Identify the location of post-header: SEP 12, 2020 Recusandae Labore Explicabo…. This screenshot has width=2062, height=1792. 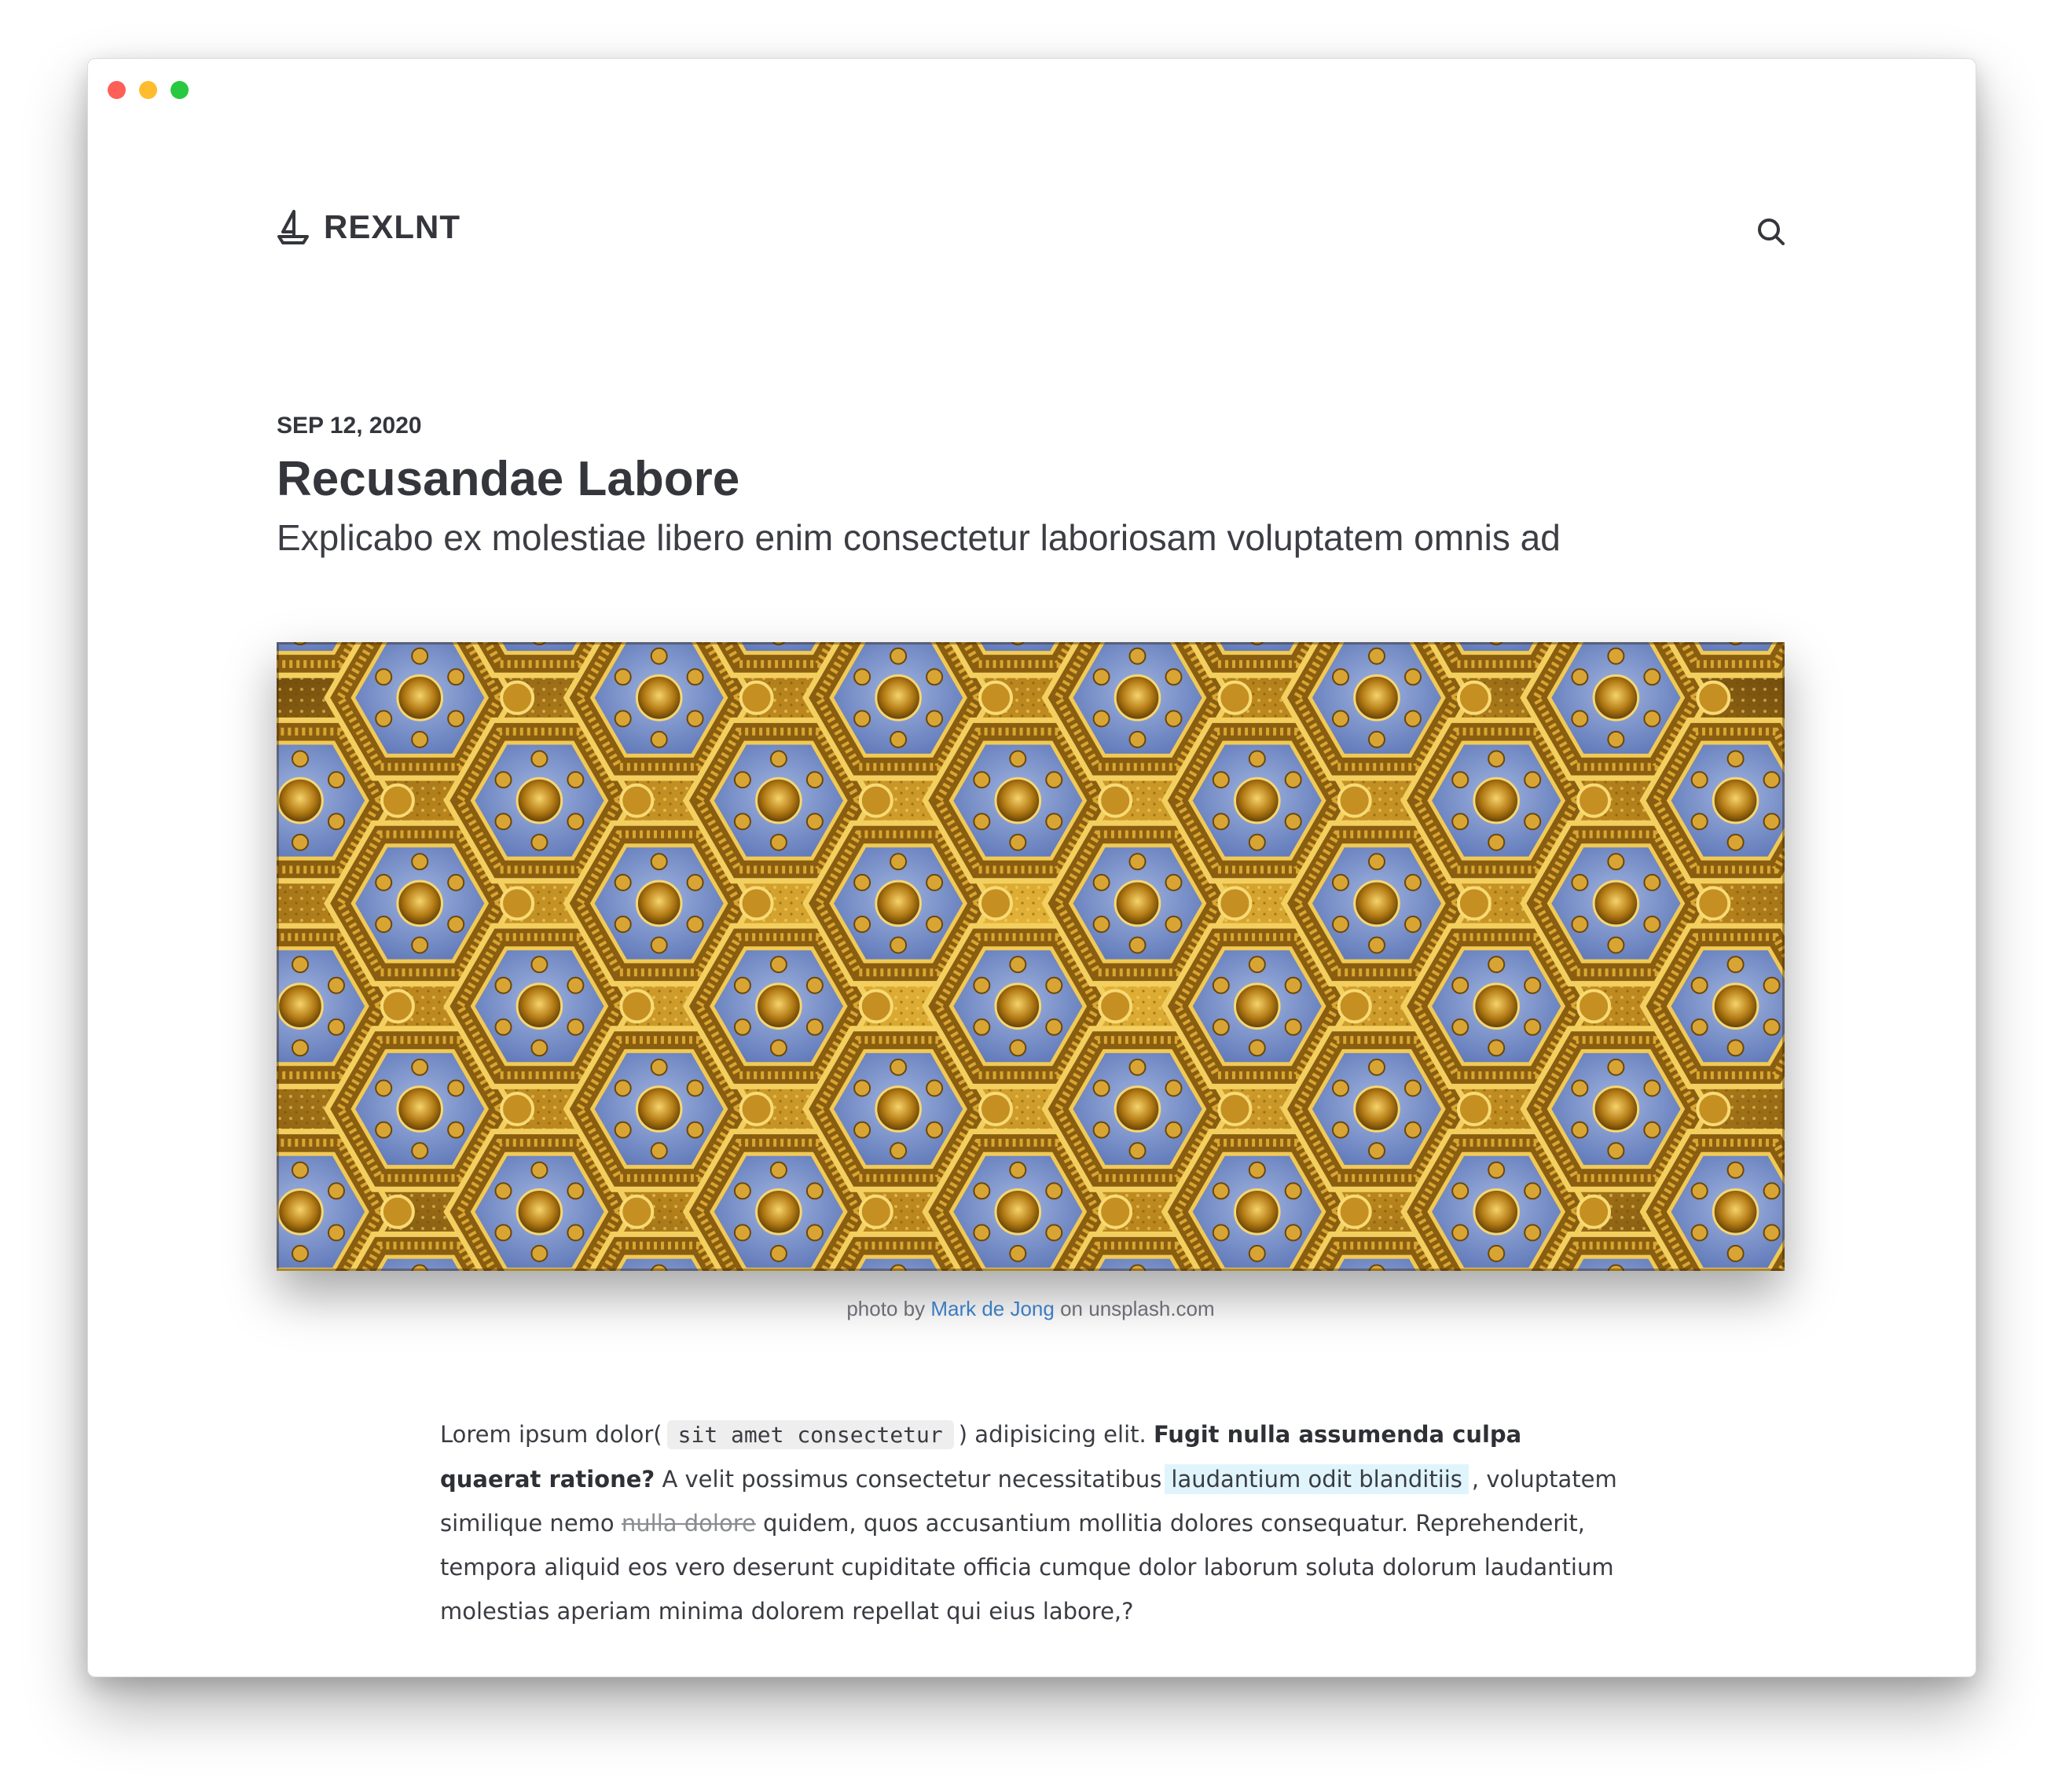
(1032, 484).